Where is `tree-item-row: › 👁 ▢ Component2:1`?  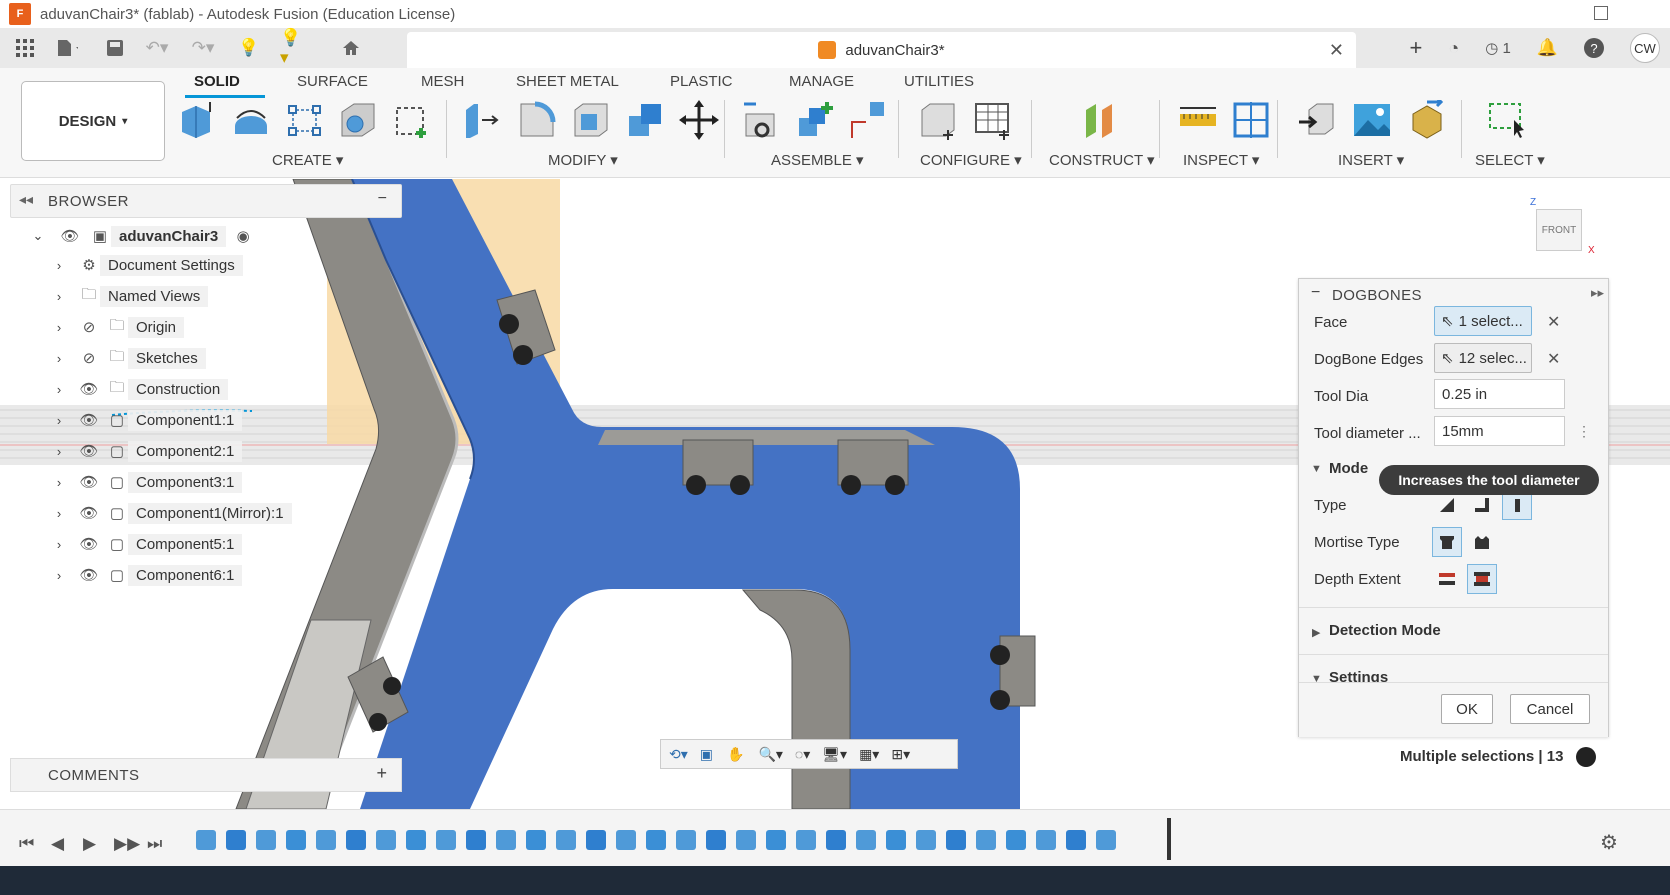 tree-item-row: › 👁 ▢ Component2:1 is located at coordinates (147, 451).